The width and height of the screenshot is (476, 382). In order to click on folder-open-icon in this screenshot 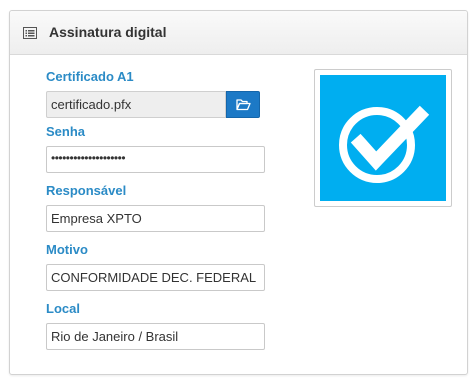, I will do `click(243, 105)`.